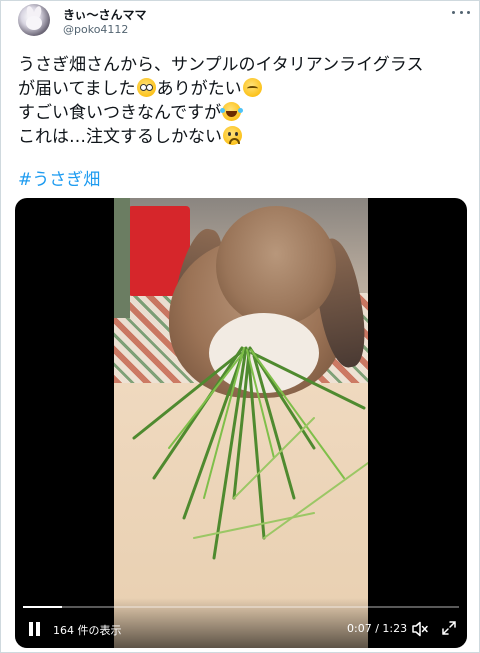 Image resolution: width=480 pixels, height=653 pixels. What do you see at coordinates (120, 137) in the screenshot?
I see `tweet-text-line4: これは…注文するしかない` at bounding box center [120, 137].